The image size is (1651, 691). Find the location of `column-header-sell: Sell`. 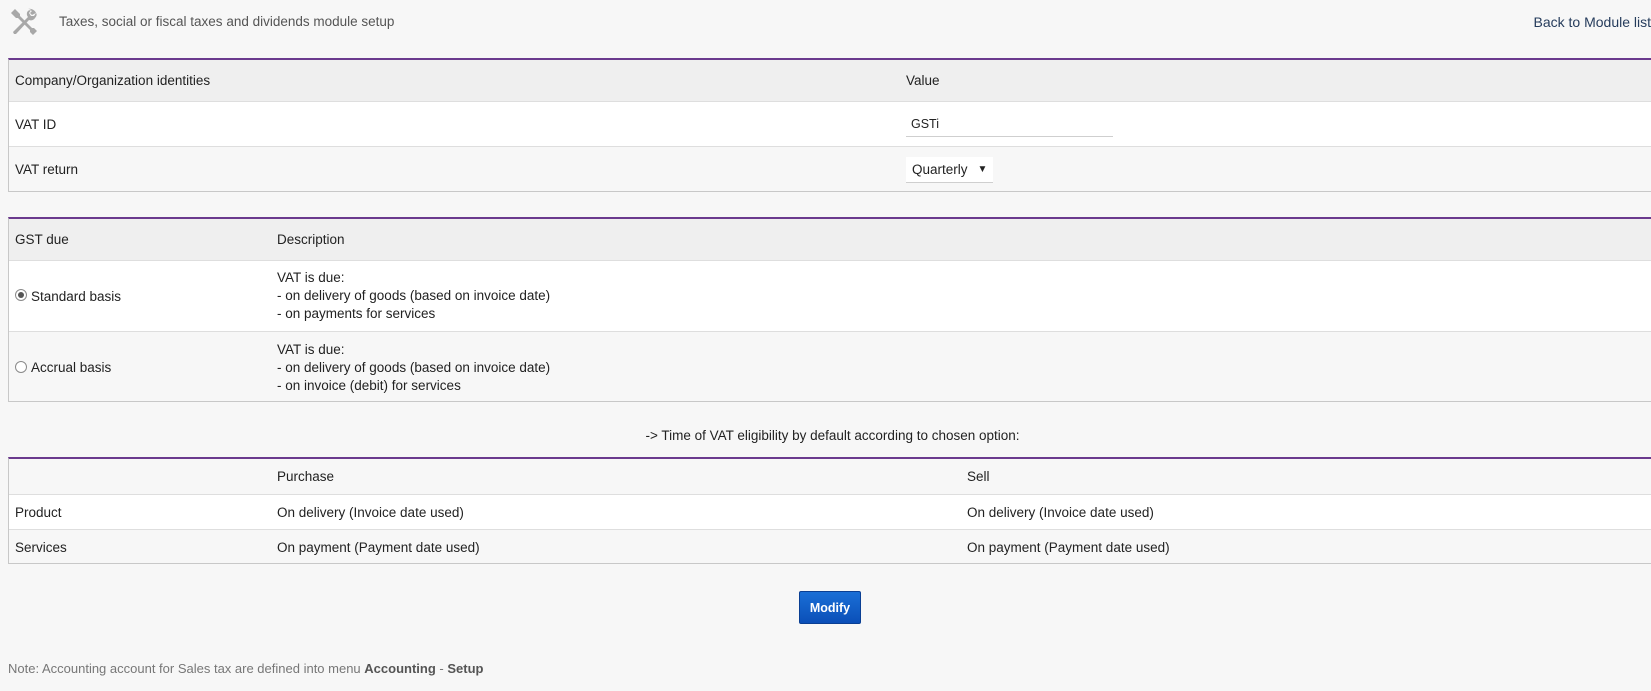

column-header-sell: Sell is located at coordinates (978, 476).